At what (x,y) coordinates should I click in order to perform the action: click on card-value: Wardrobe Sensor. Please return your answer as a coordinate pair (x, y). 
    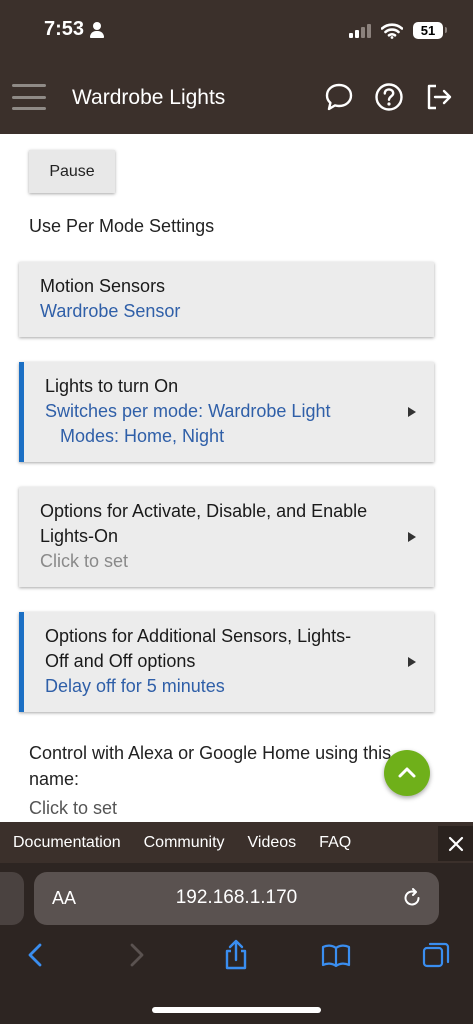
    Looking at the image, I should click on (110, 311).